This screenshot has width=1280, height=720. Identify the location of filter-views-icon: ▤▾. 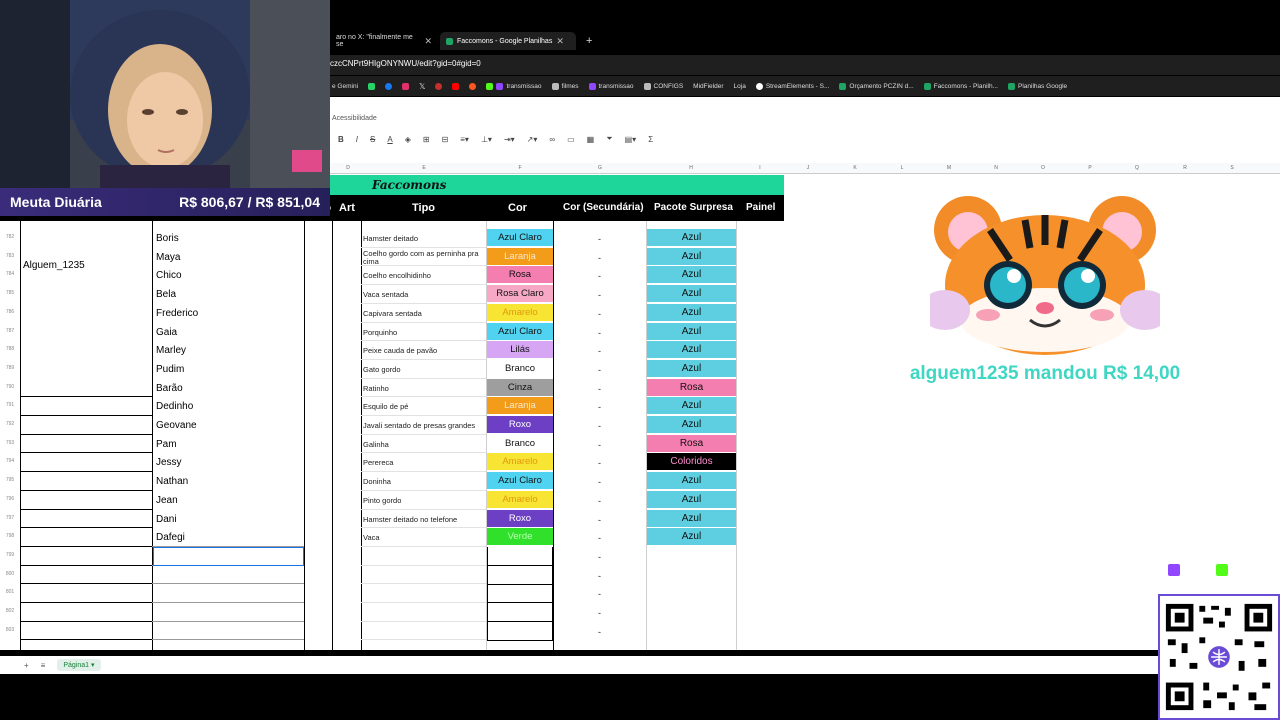
(631, 139).